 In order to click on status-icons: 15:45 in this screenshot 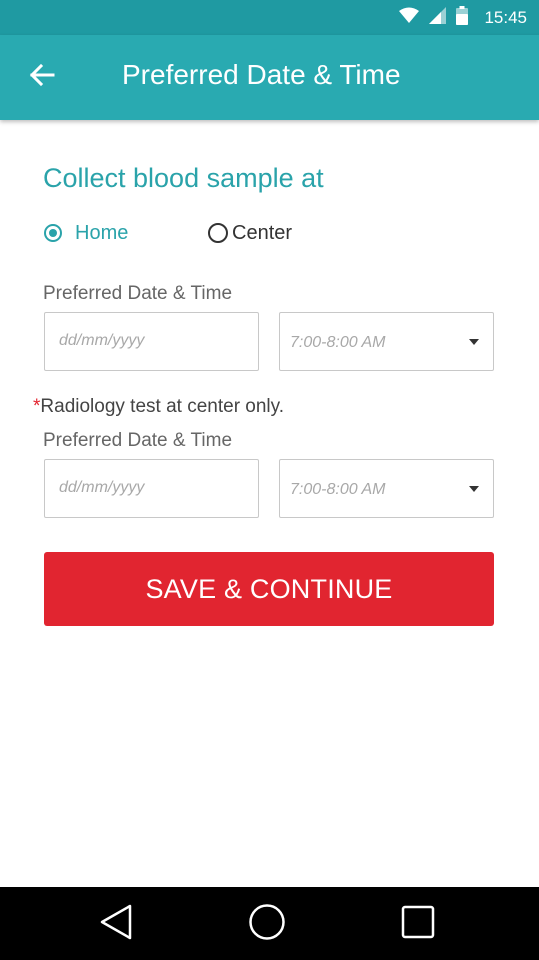, I will do `click(463, 17)`.